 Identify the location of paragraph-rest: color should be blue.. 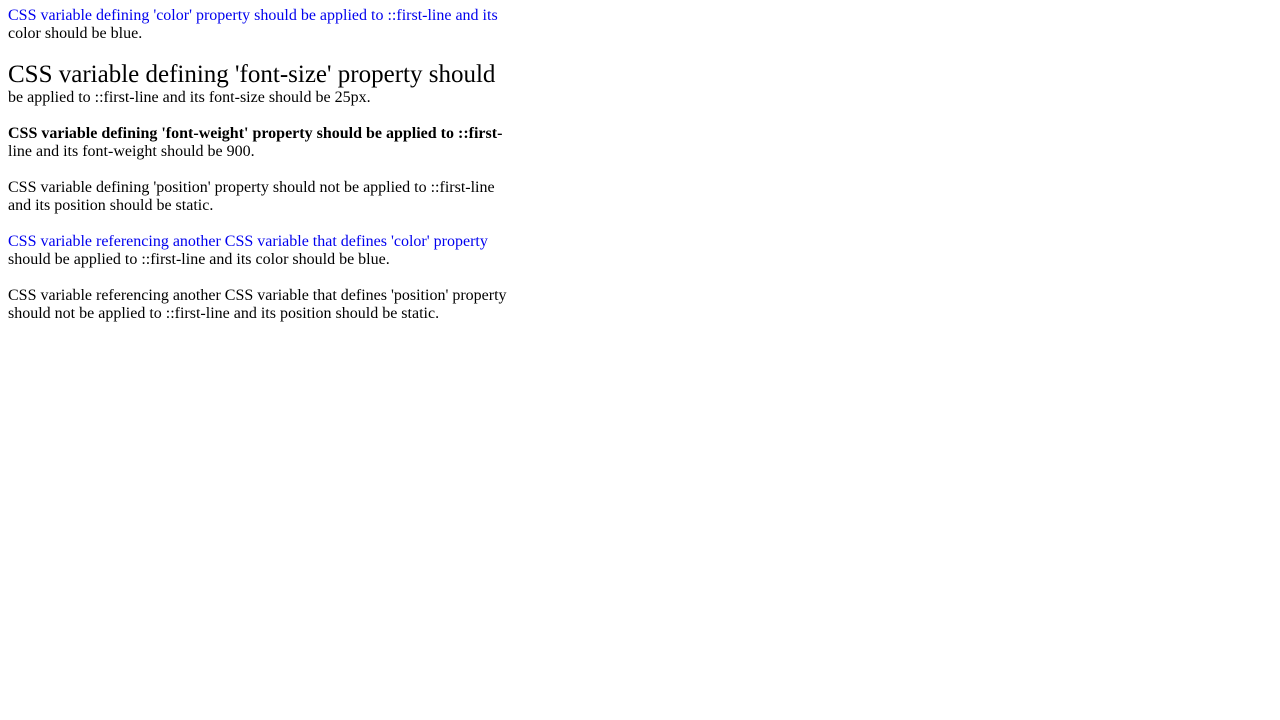
(75, 33).